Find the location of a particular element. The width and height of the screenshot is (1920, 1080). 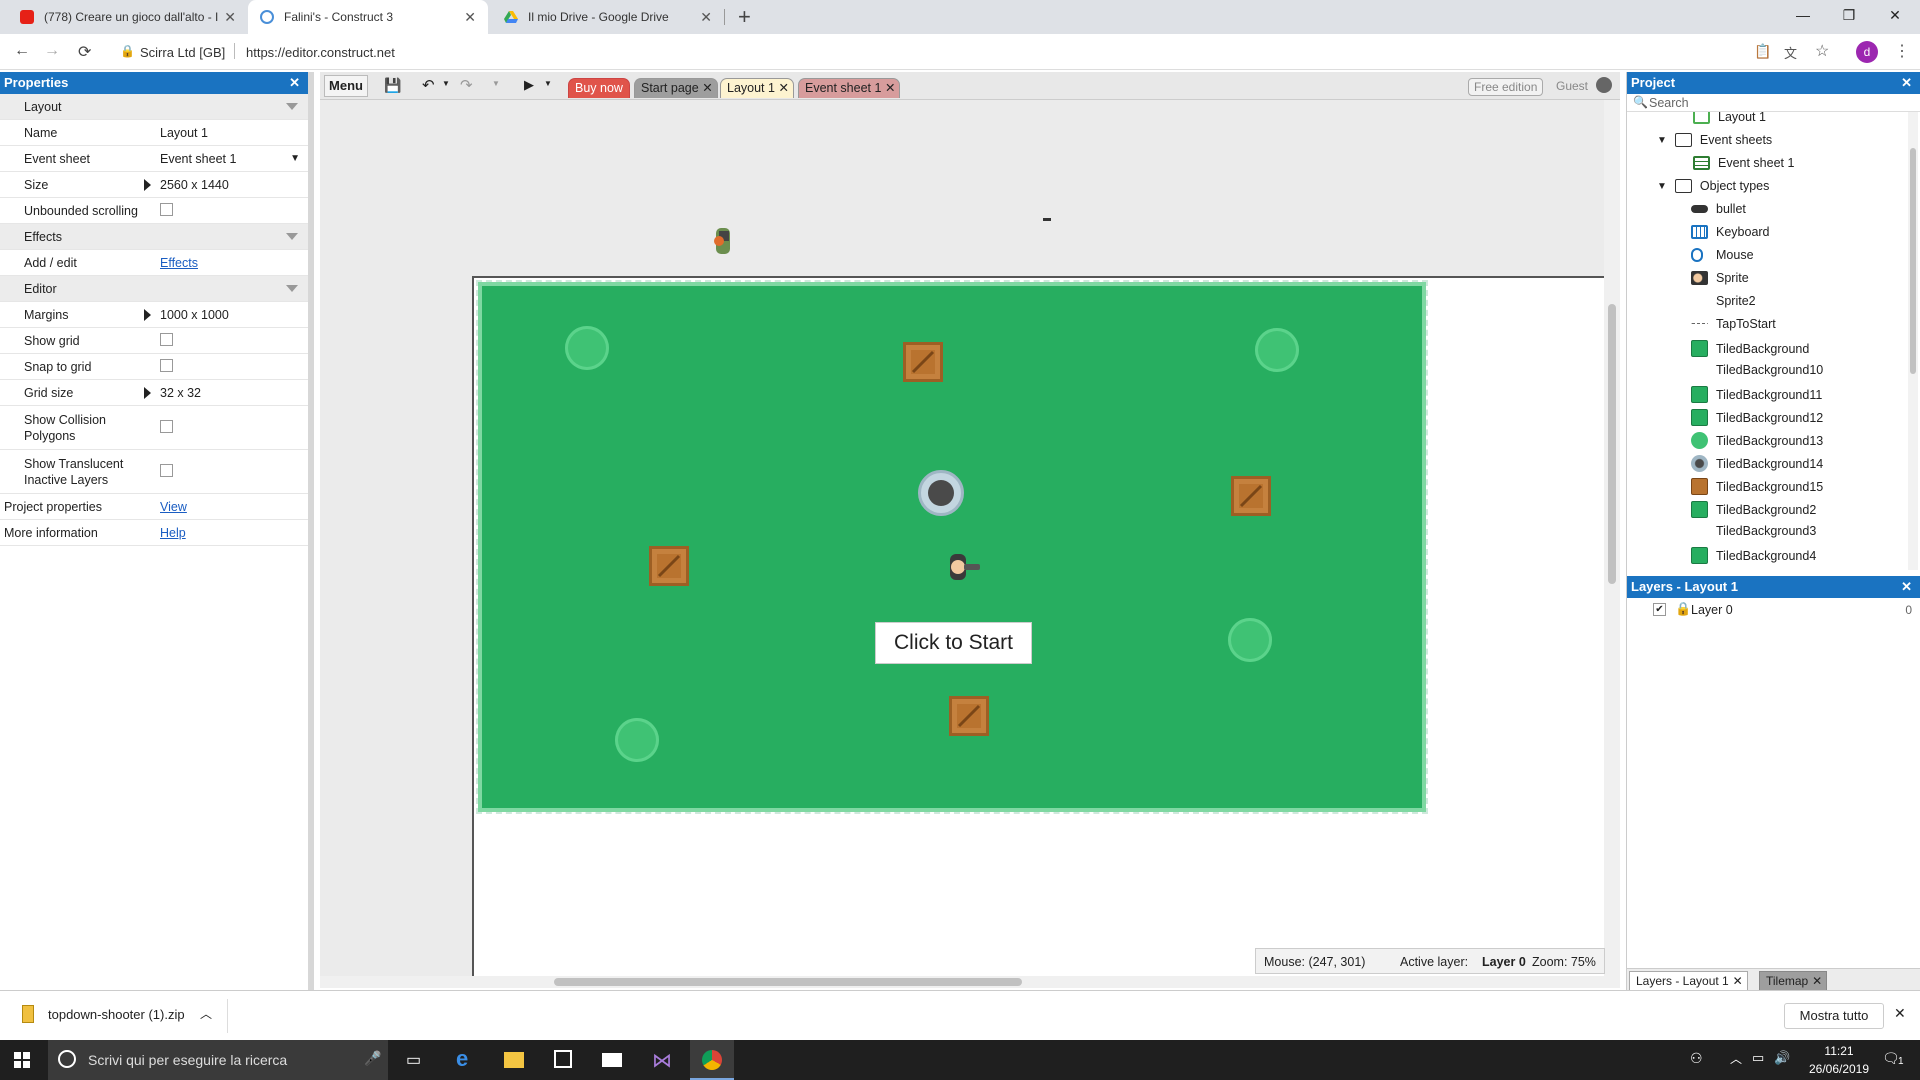

prop-value: 32 x 32 is located at coordinates (180, 393).